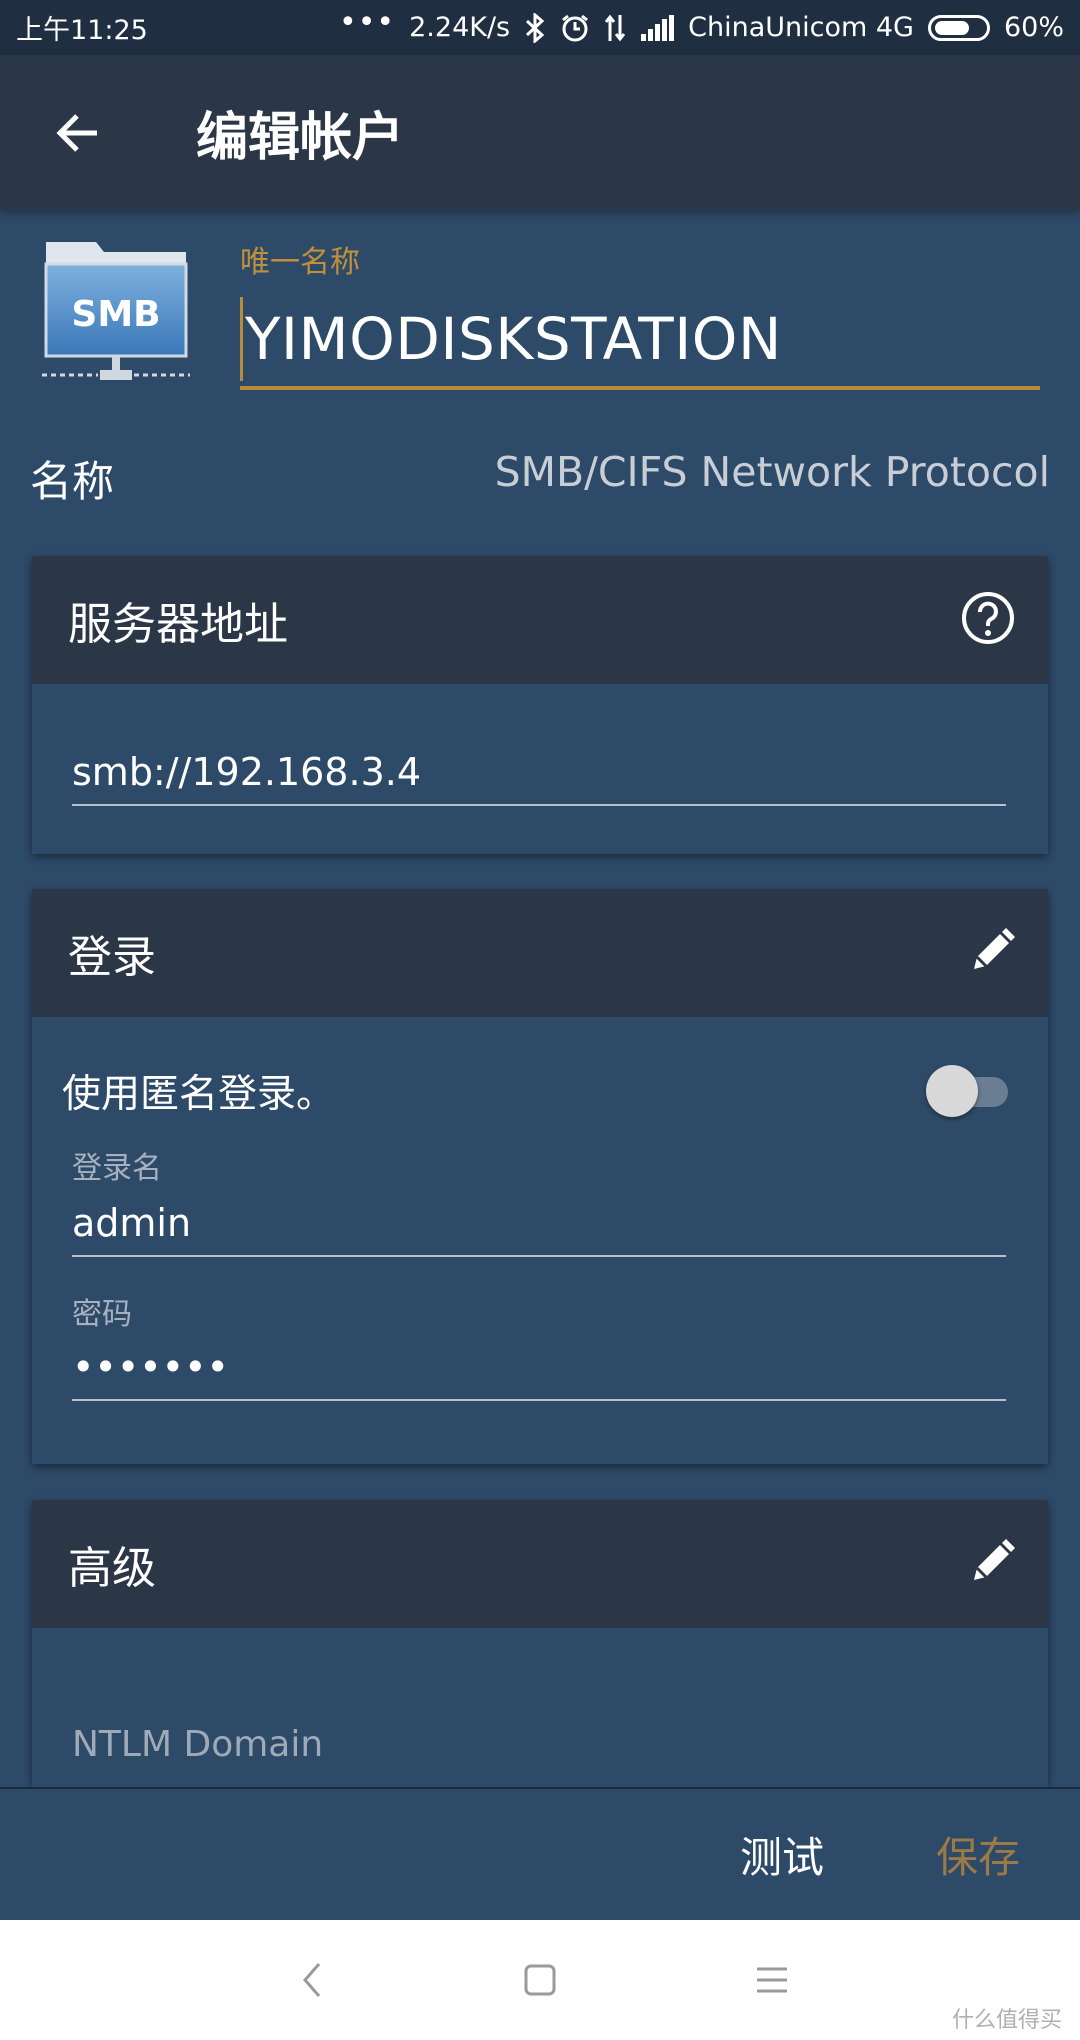 The width and height of the screenshot is (1080, 2040). Describe the element at coordinates (535, 27) in the screenshot. I see `bluetooth-icon` at that location.